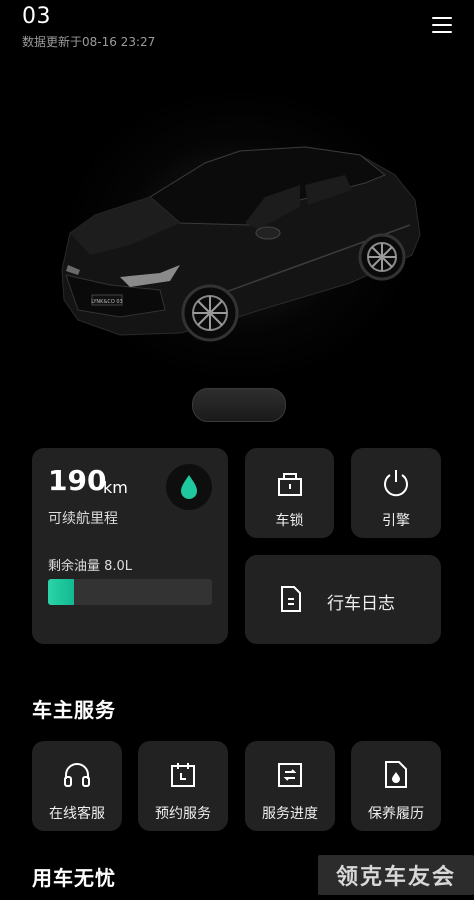 The height and width of the screenshot is (900, 474). I want to click on service-label: 保养履历, so click(396, 814).